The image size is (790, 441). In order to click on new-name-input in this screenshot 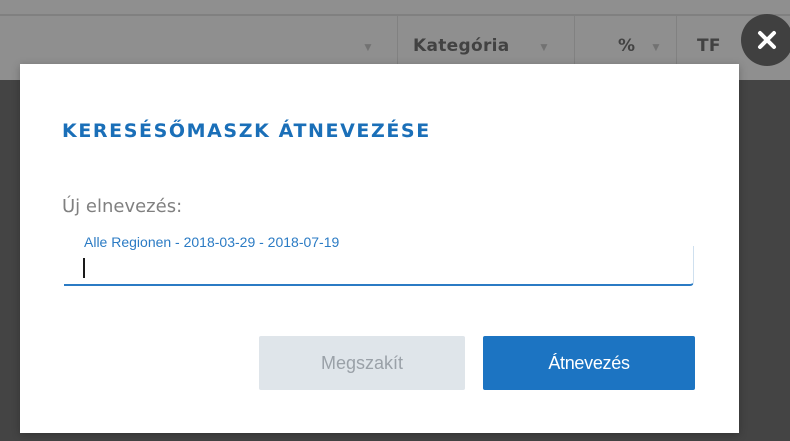, I will do `click(370, 267)`.